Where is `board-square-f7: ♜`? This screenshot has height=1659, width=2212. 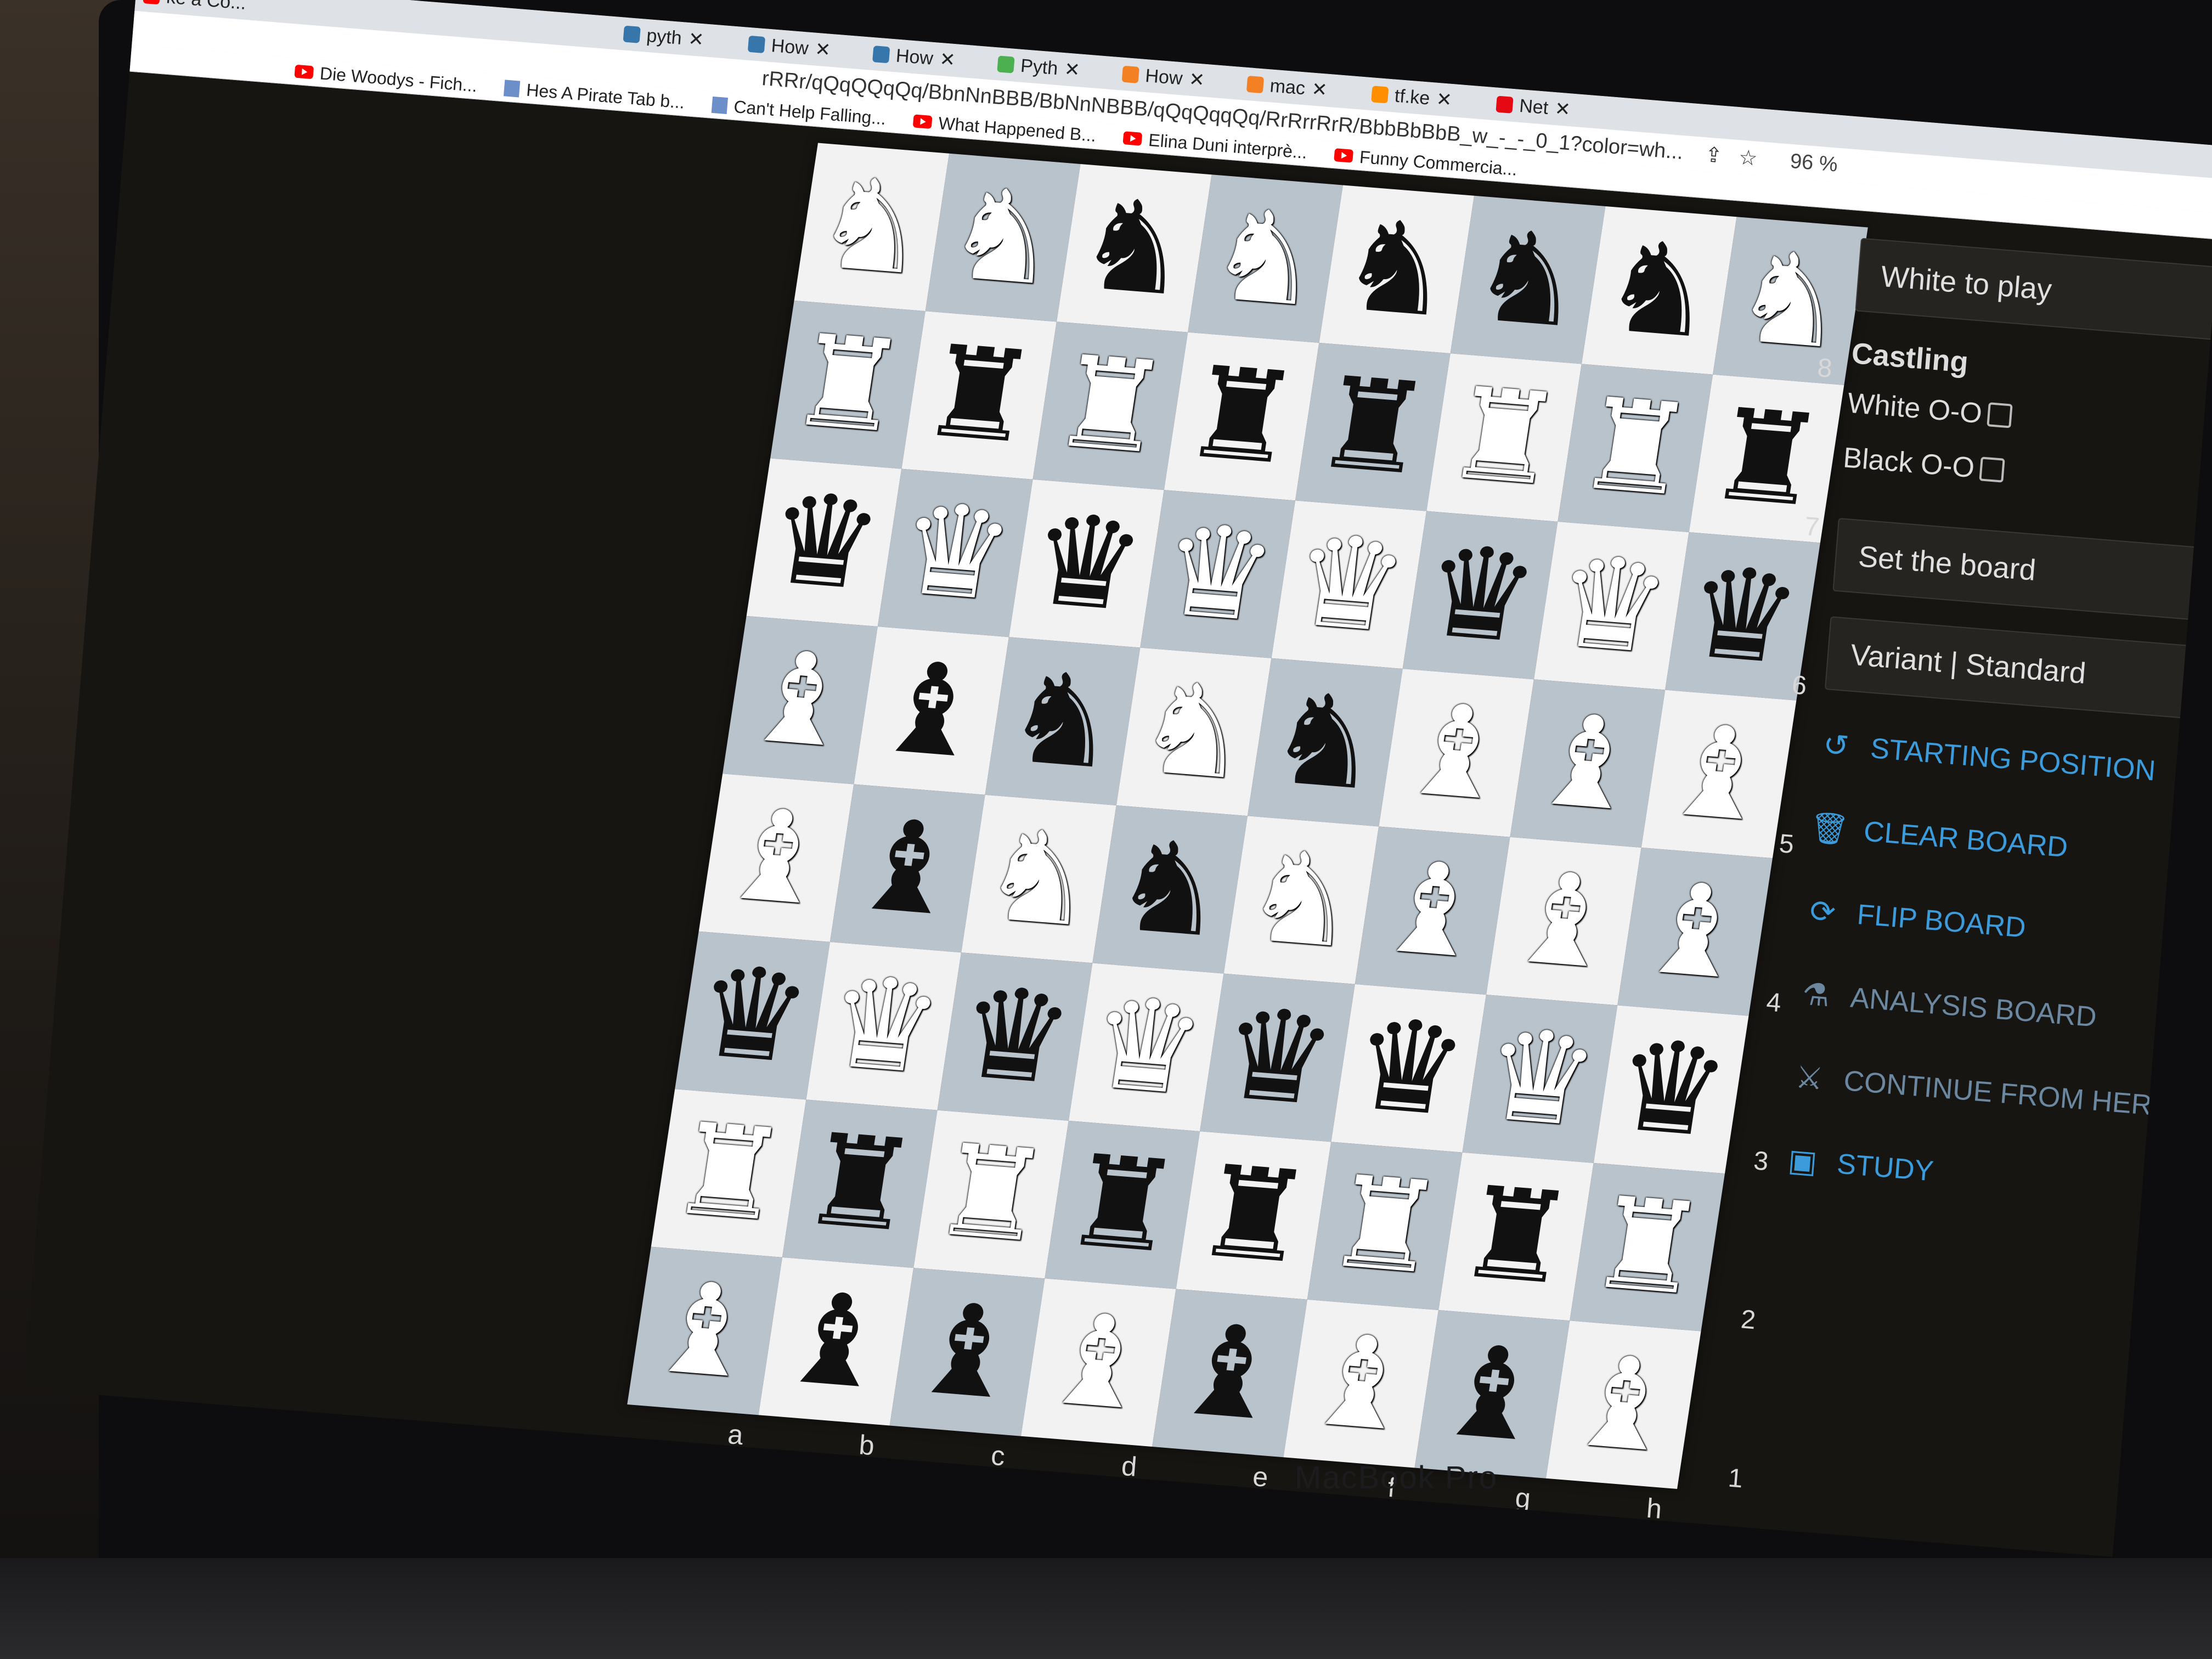 board-square-f7: ♜ is located at coordinates (1504, 437).